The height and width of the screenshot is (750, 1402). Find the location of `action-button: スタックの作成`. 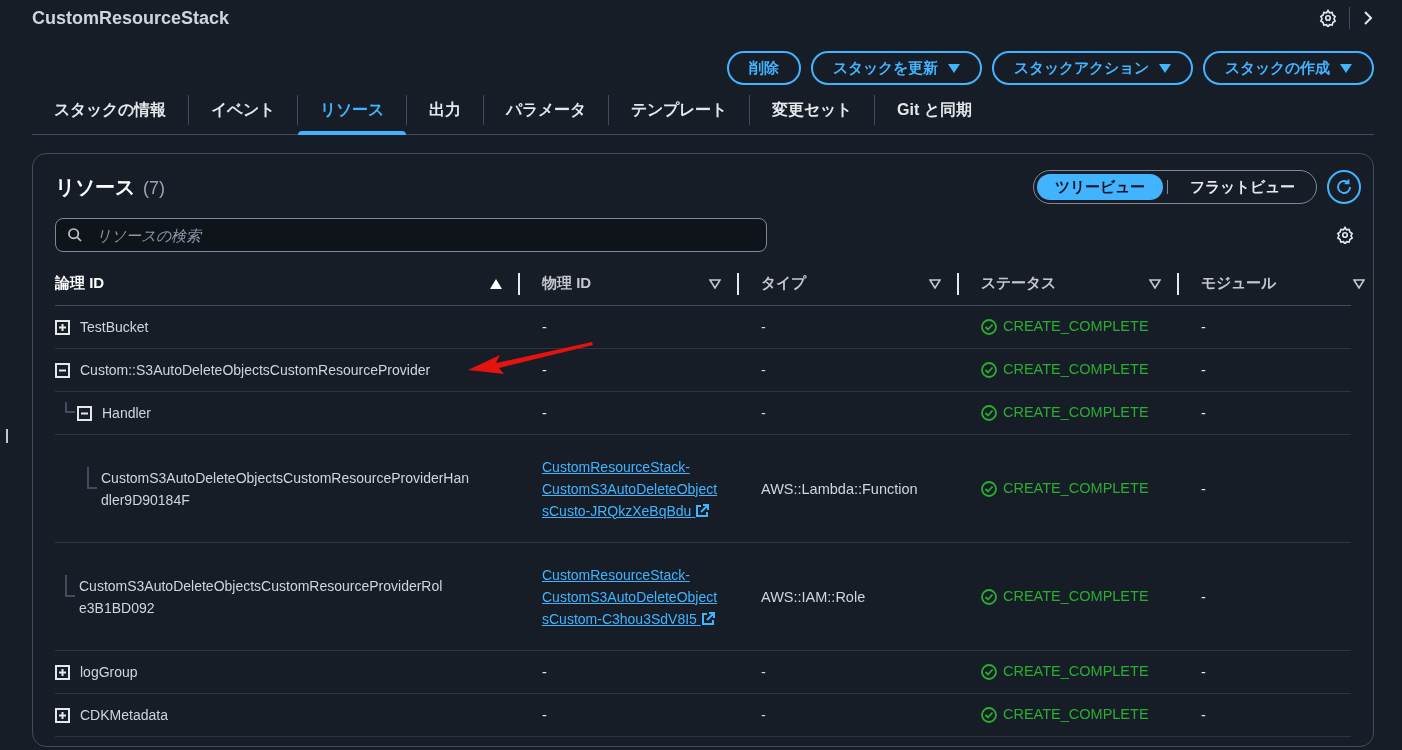

action-button: スタックの作成 is located at coordinates (1288, 68).